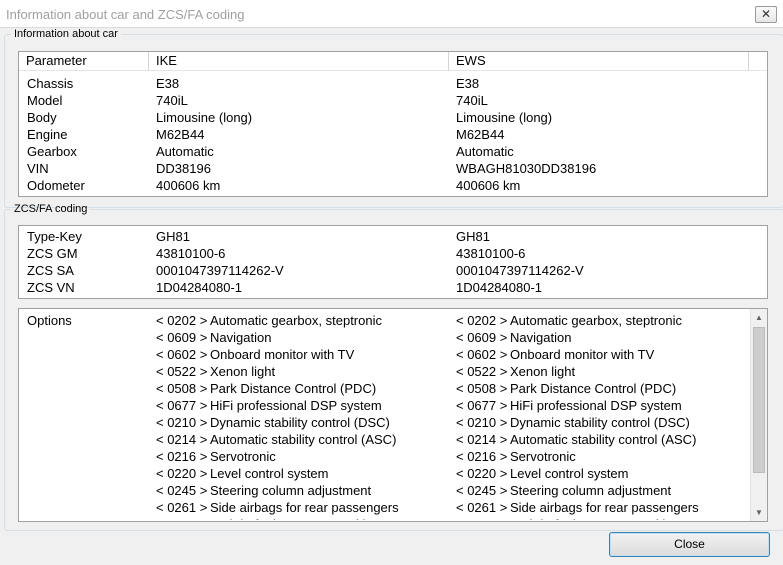 The image size is (783, 565). I want to click on option-desc: Dynamic stability control (DSC), so click(300, 422).